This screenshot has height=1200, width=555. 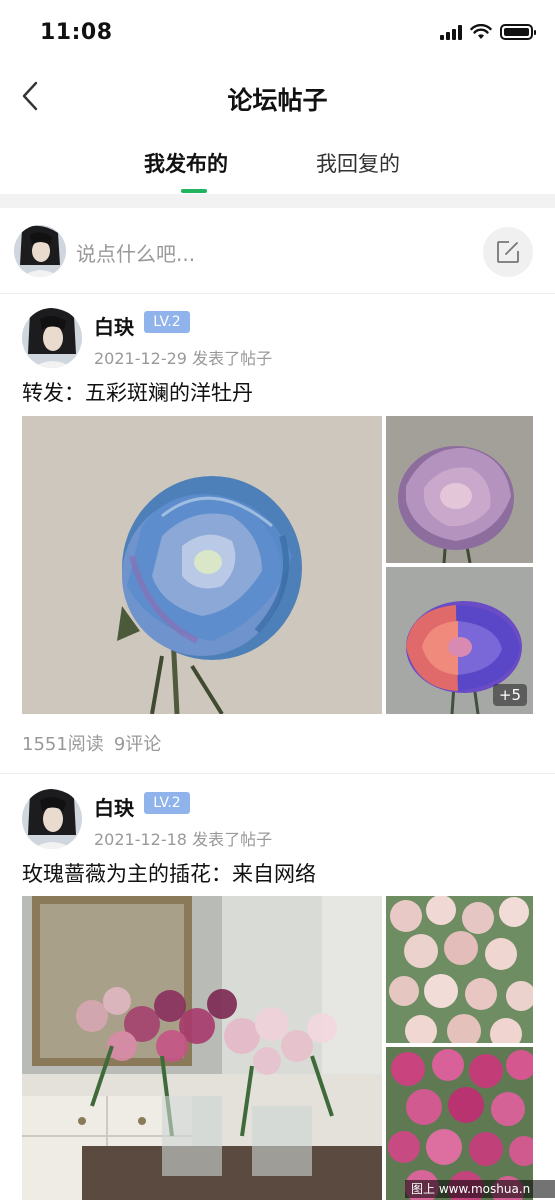 I want to click on tab-my-replies: 我回复的, so click(x=358, y=163).